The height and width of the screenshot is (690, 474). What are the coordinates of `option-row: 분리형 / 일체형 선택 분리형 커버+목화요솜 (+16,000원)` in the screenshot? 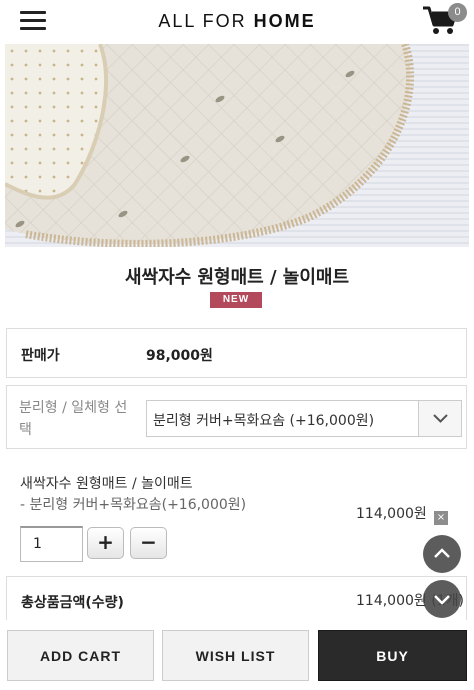 It's located at (236, 417).